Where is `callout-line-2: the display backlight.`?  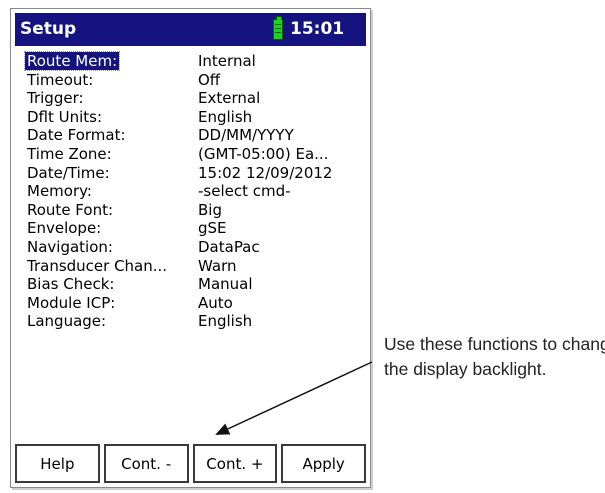 callout-line-2: the display backlight. is located at coordinates (465, 369).